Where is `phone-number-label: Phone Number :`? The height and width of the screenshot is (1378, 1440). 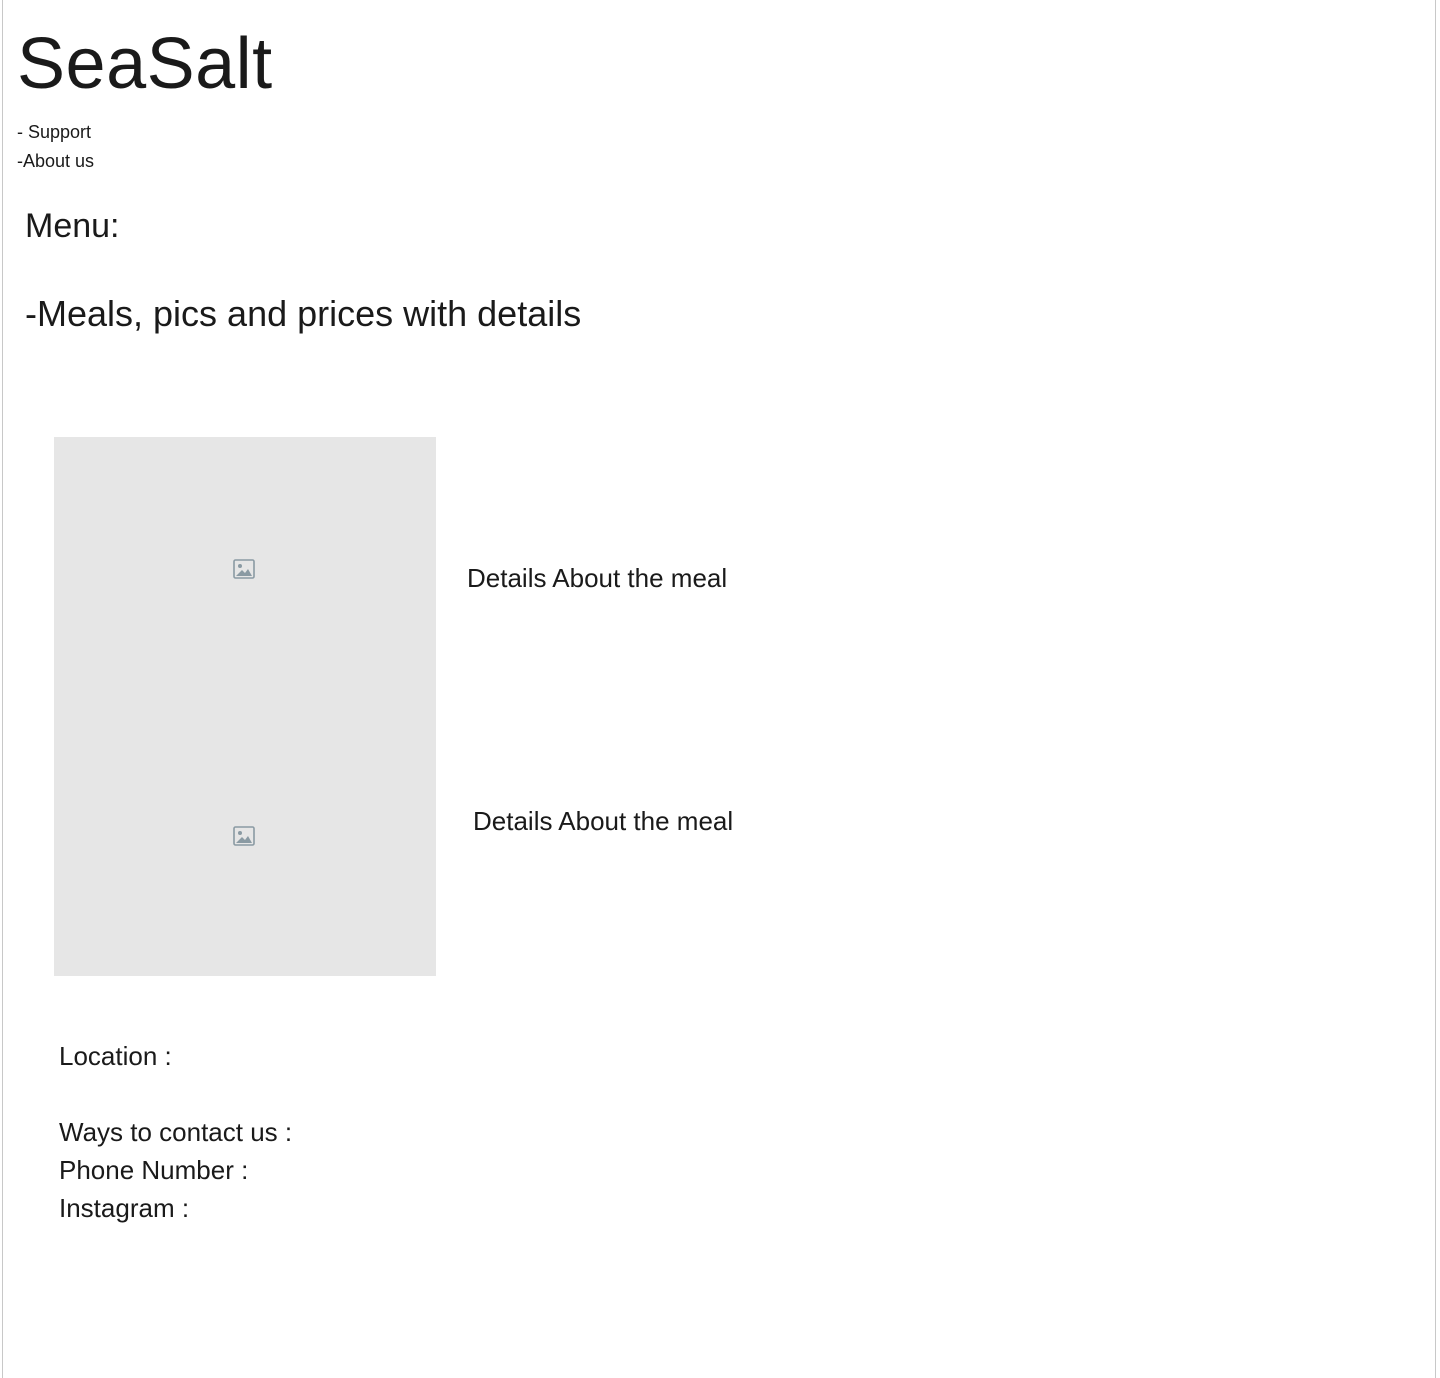 phone-number-label: Phone Number : is located at coordinates (154, 1170).